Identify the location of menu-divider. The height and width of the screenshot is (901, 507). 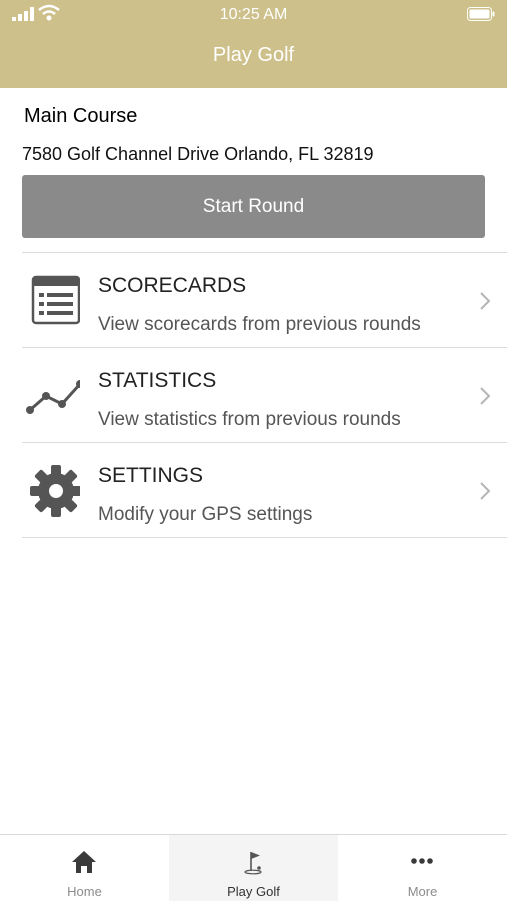
(264, 537).